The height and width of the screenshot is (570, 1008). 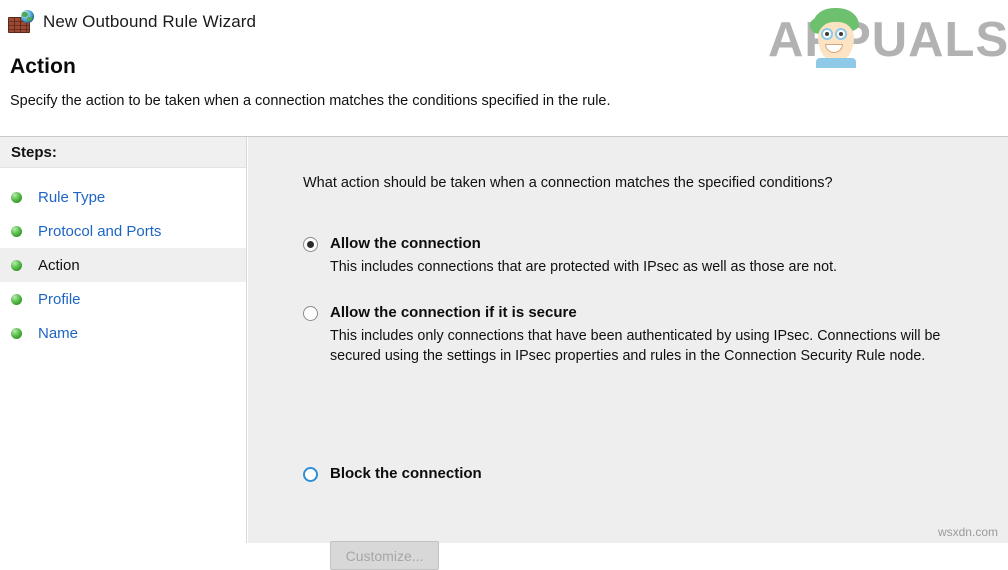 What do you see at coordinates (310, 244) in the screenshot?
I see `radio-allow-the-connection` at bounding box center [310, 244].